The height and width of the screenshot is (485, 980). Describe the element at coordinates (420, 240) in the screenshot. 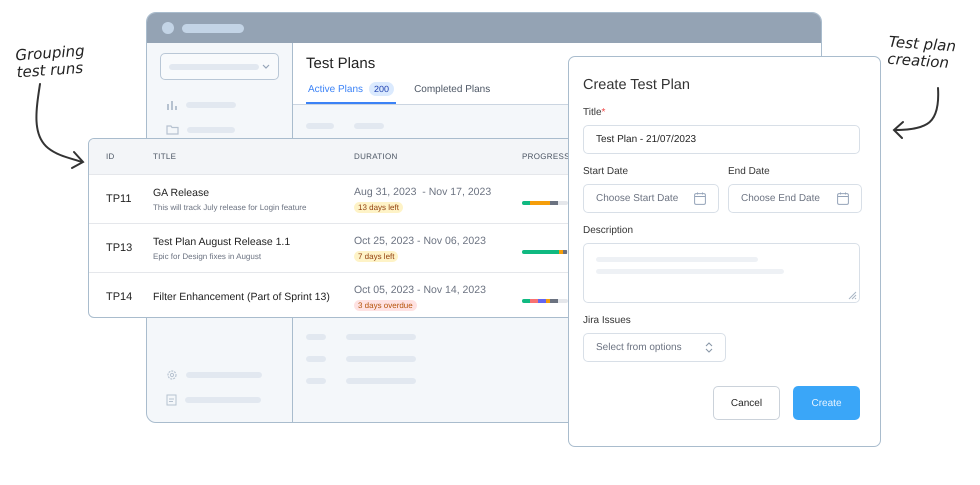

I see `date-range: Oct 25, 2023 - Nov 06, 2023` at that location.